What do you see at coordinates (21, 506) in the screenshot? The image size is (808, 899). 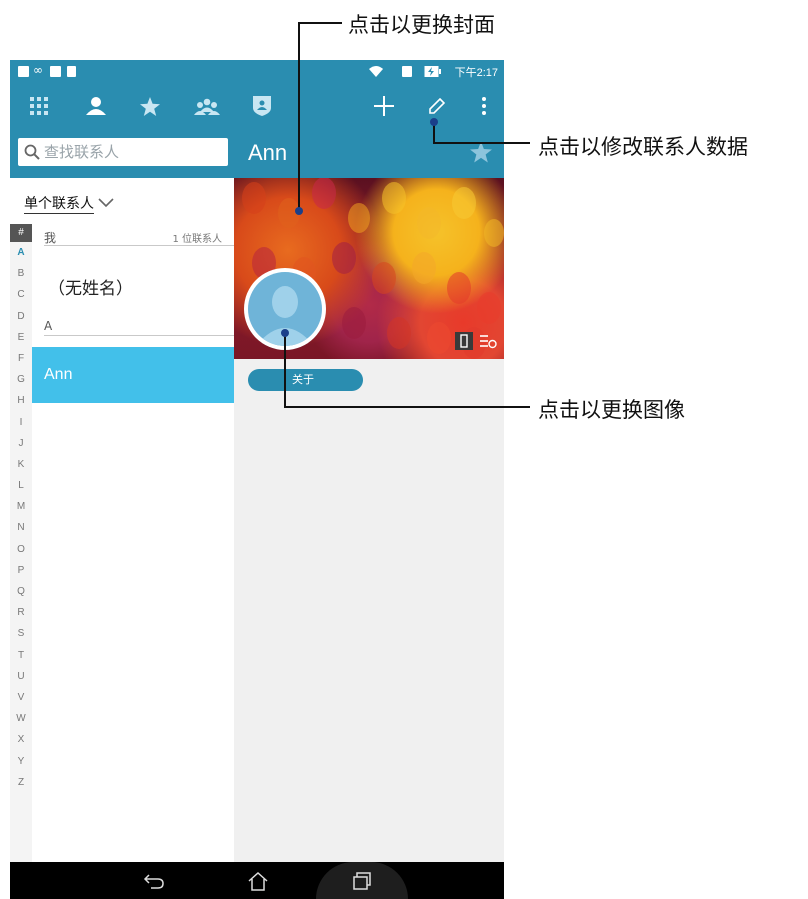 I see `index-letter: M` at bounding box center [21, 506].